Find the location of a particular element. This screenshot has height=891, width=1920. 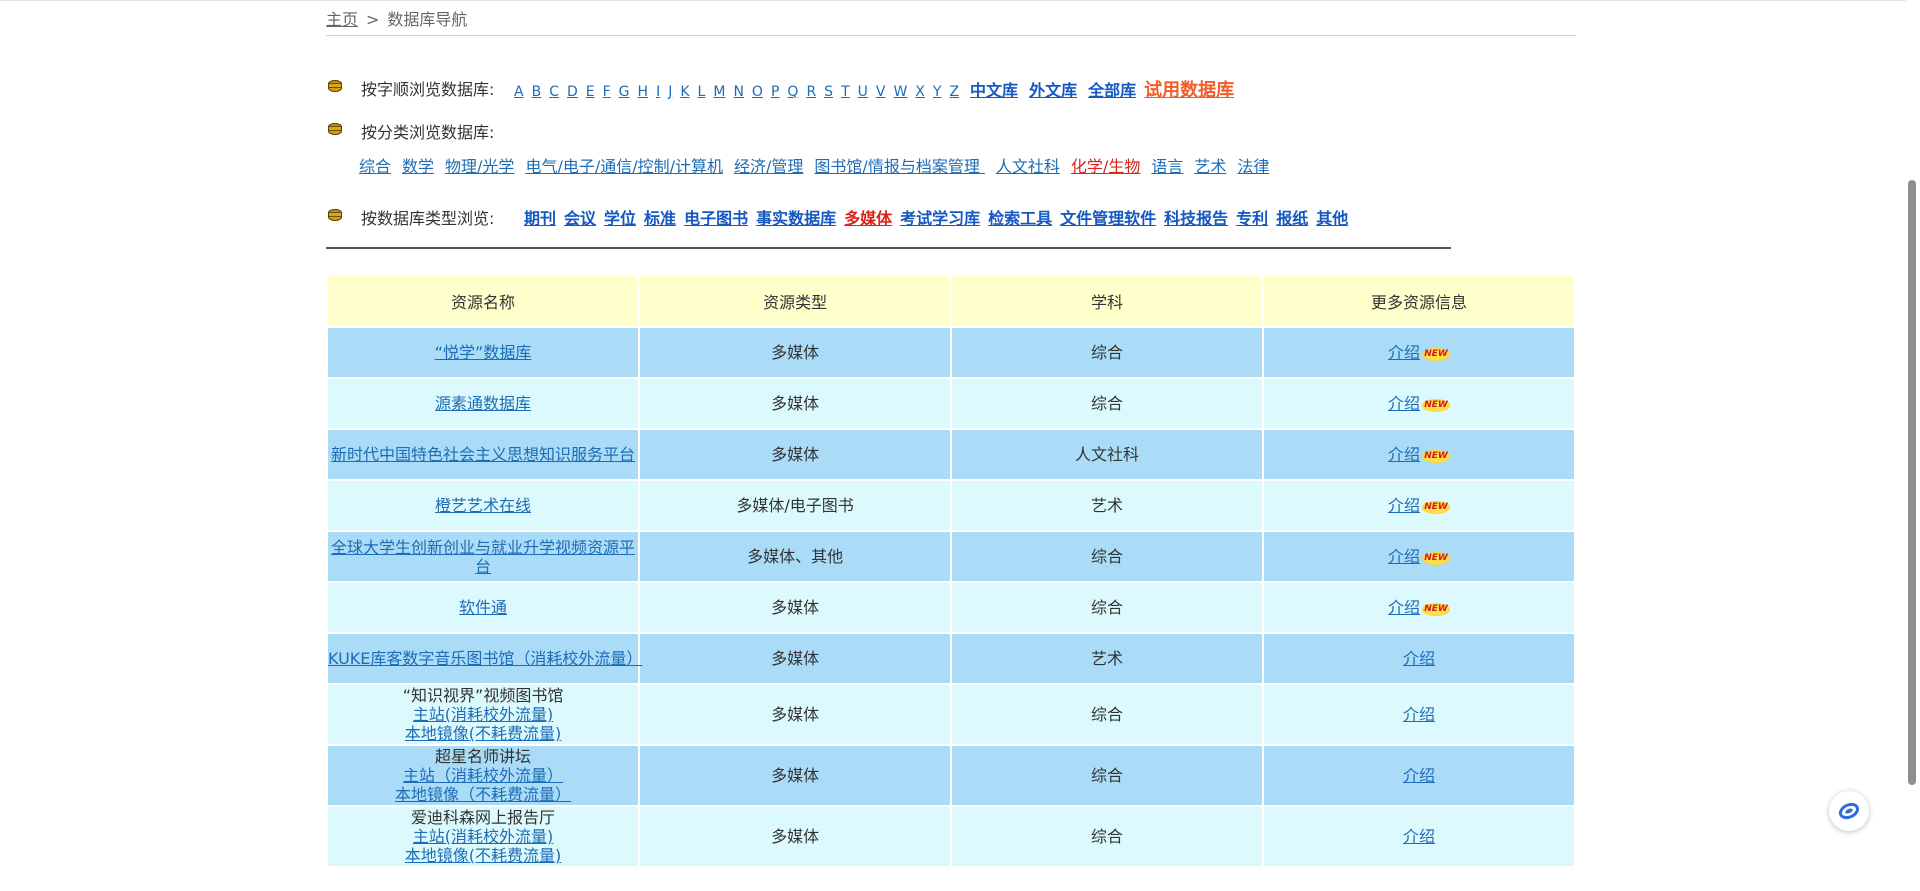

type-link: 期刊 is located at coordinates (540, 218).